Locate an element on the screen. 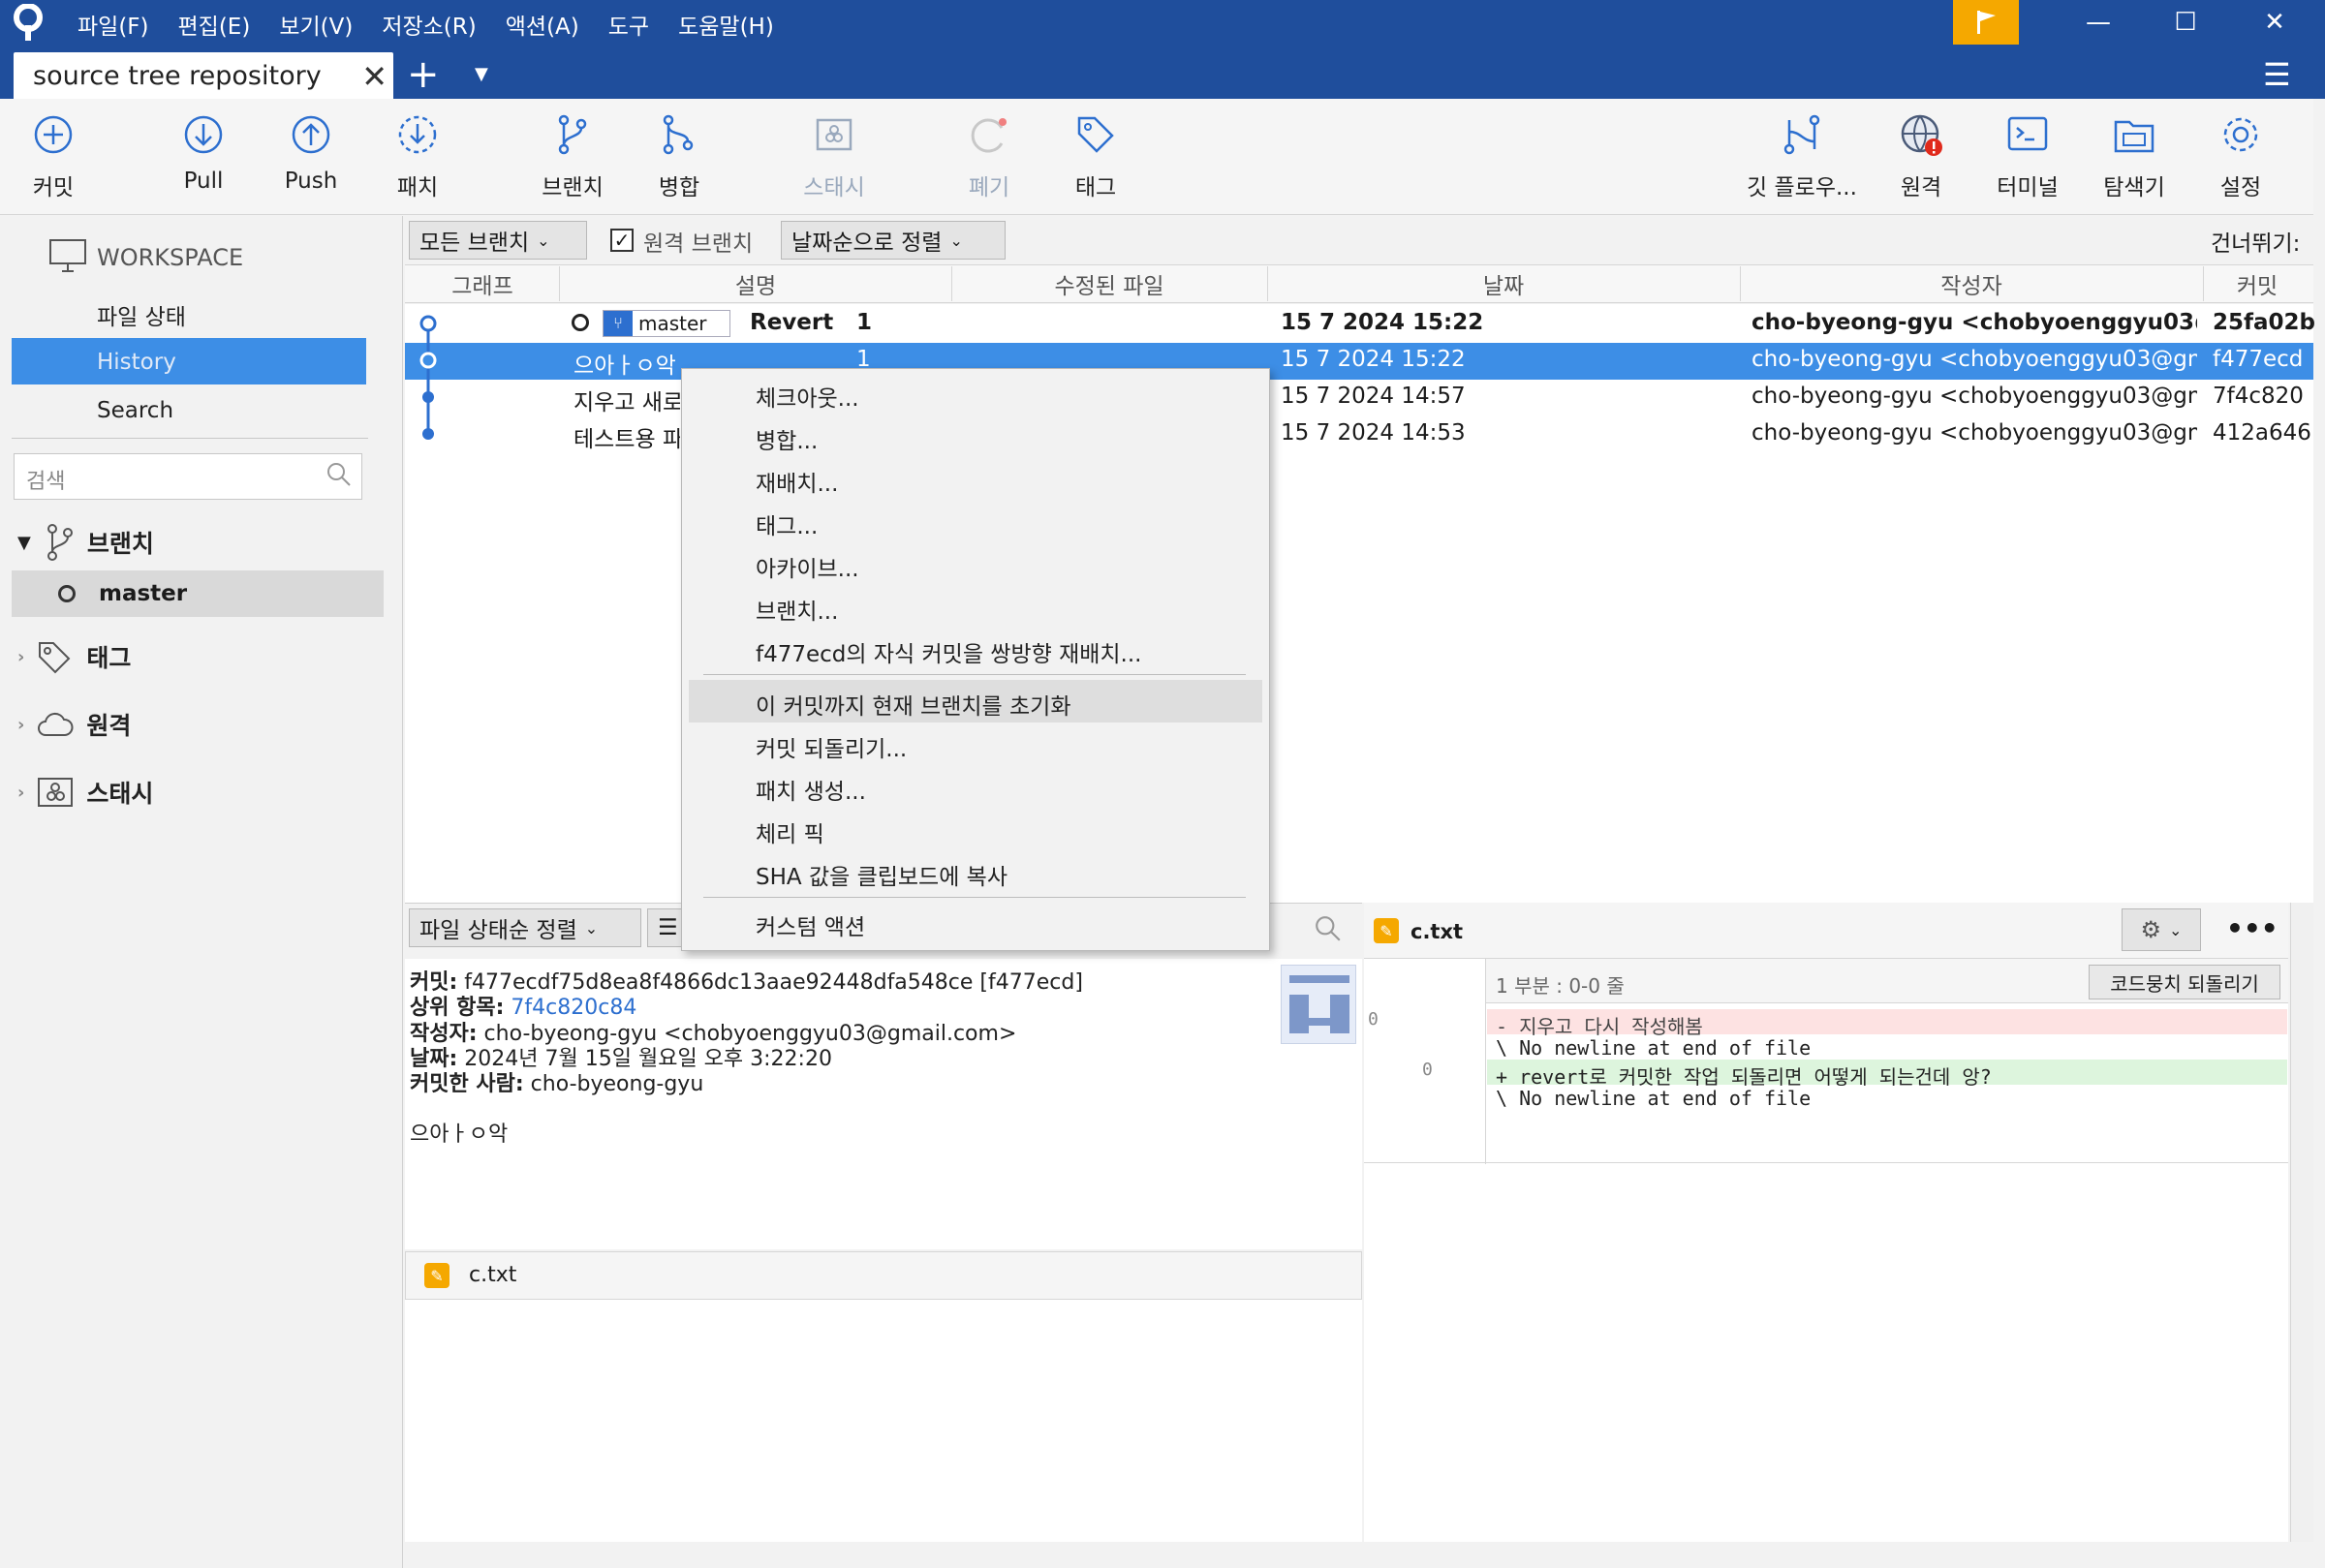 This screenshot has height=1568, width=2325. commit-hash: 25fa02b is located at coordinates (2264, 322).